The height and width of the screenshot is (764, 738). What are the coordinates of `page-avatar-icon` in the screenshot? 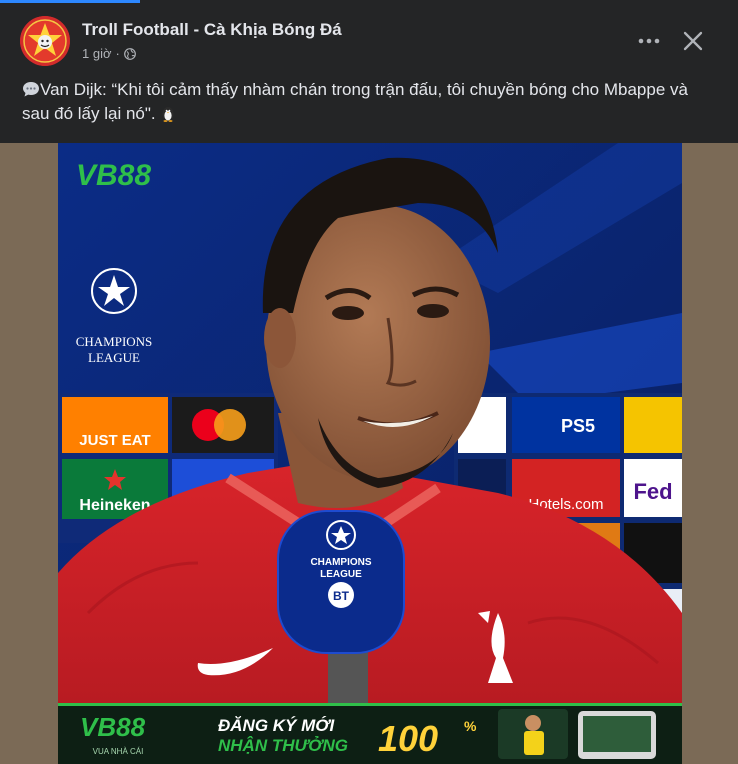 It's located at (45, 41).